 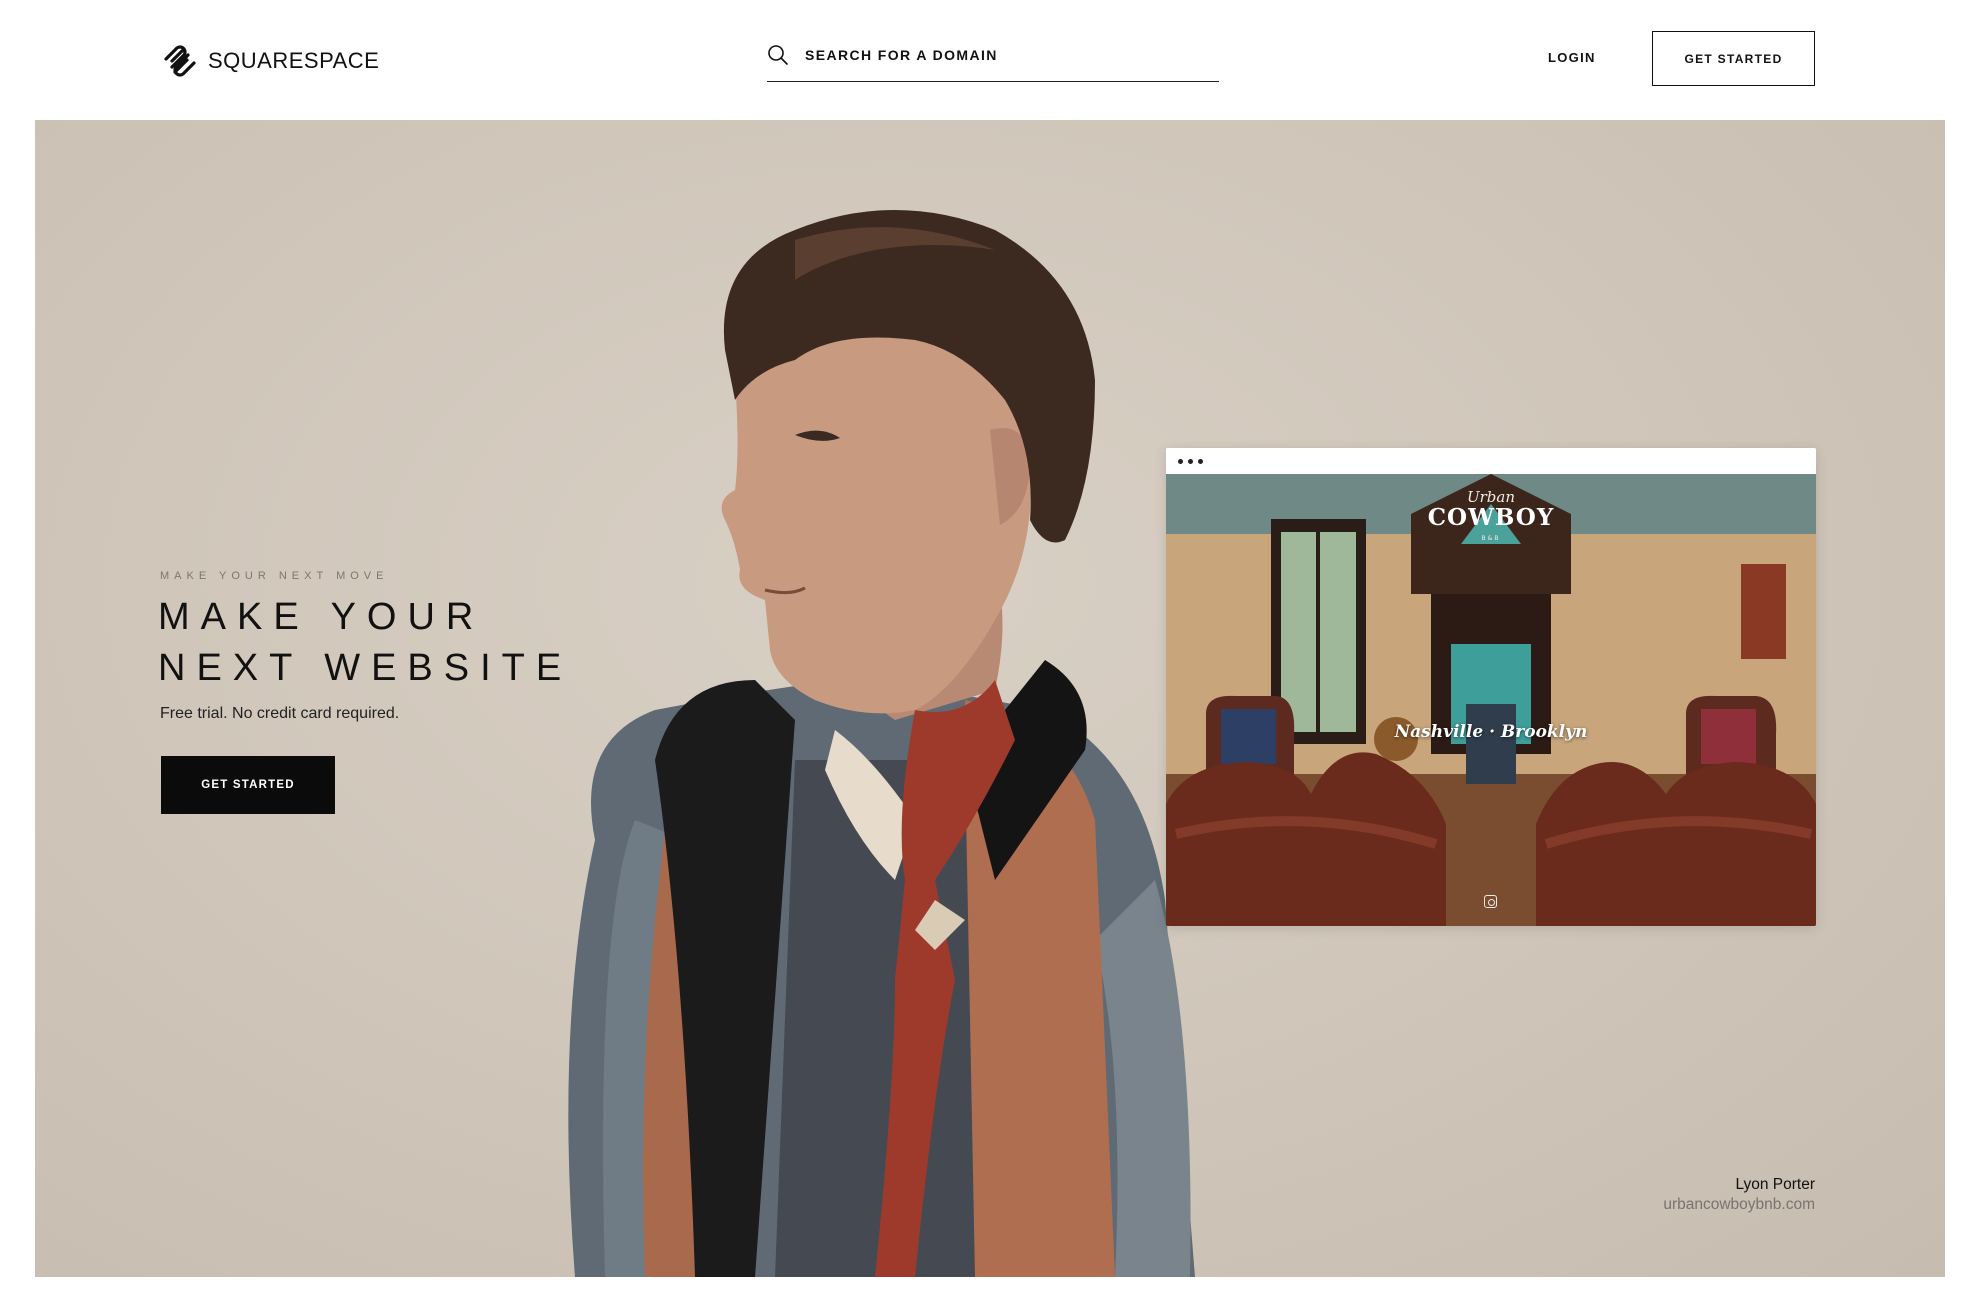 I want to click on preview-site-image: Urban COWBOY B&B Nashville · Brooklyn, so click(x=1491, y=700).